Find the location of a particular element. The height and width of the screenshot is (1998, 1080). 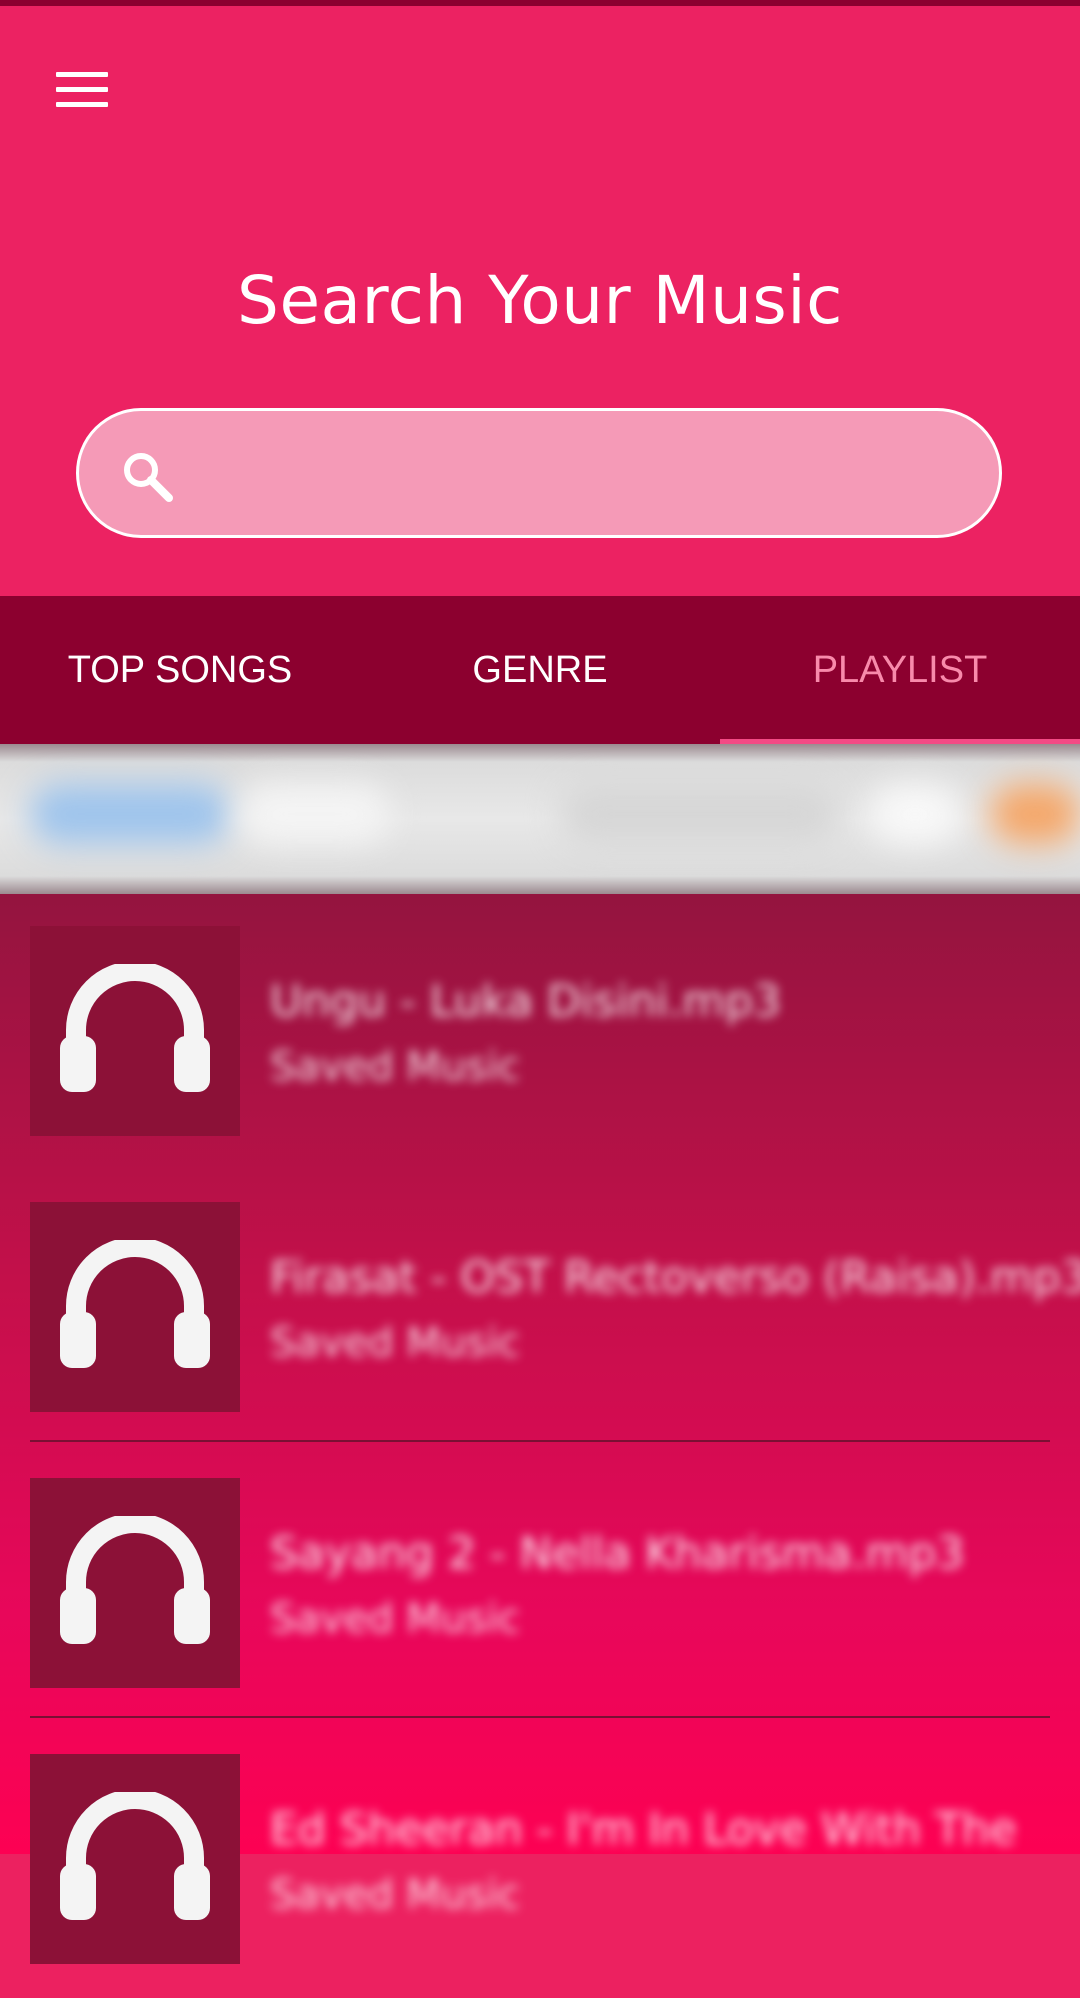

search-box is located at coordinates (539, 473).